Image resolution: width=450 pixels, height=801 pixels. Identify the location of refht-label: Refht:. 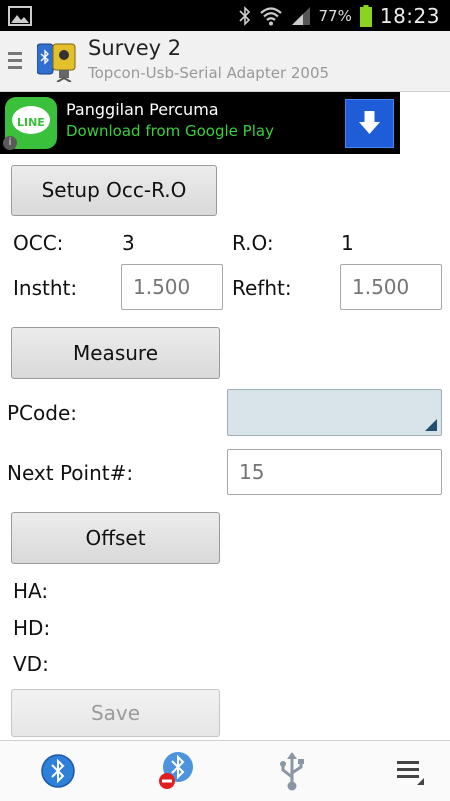
(262, 288).